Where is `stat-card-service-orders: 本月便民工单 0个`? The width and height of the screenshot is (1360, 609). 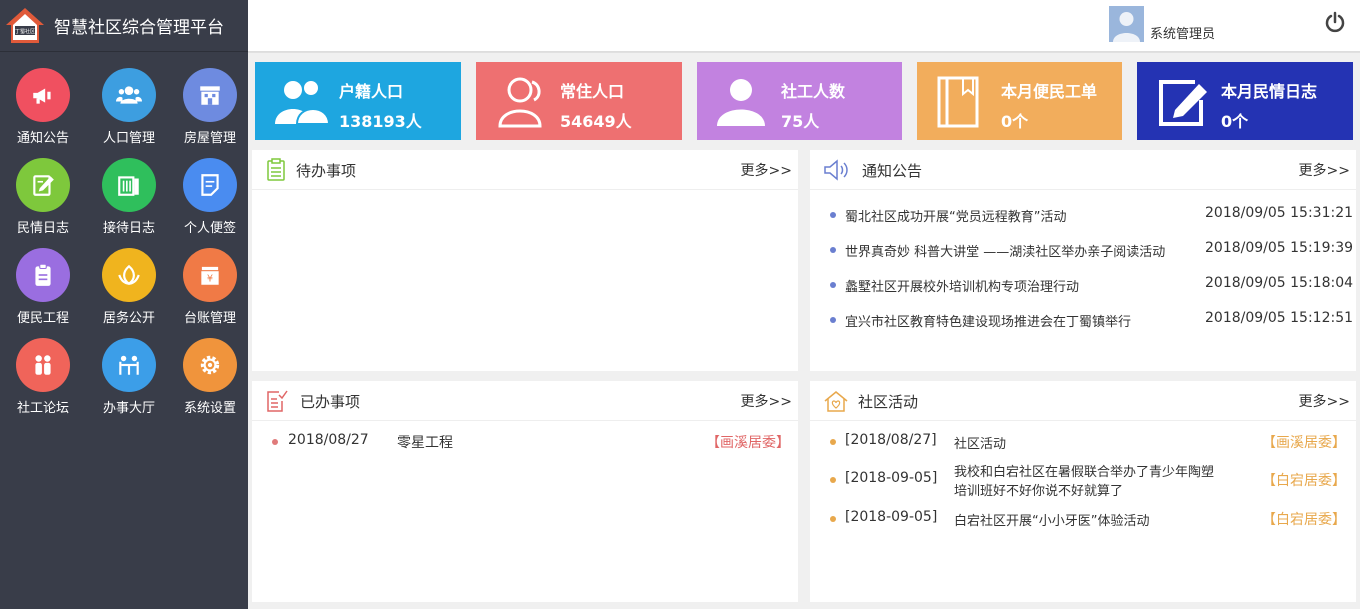 stat-card-service-orders: 本月便民工单 0个 is located at coordinates (1019, 101).